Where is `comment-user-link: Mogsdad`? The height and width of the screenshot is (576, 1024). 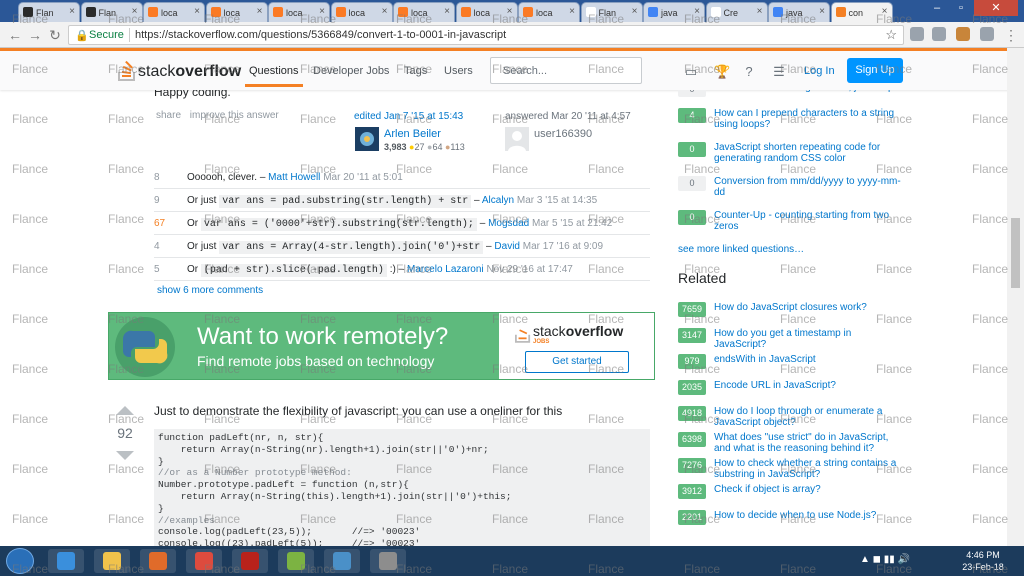 comment-user-link: Mogsdad is located at coordinates (508, 223).